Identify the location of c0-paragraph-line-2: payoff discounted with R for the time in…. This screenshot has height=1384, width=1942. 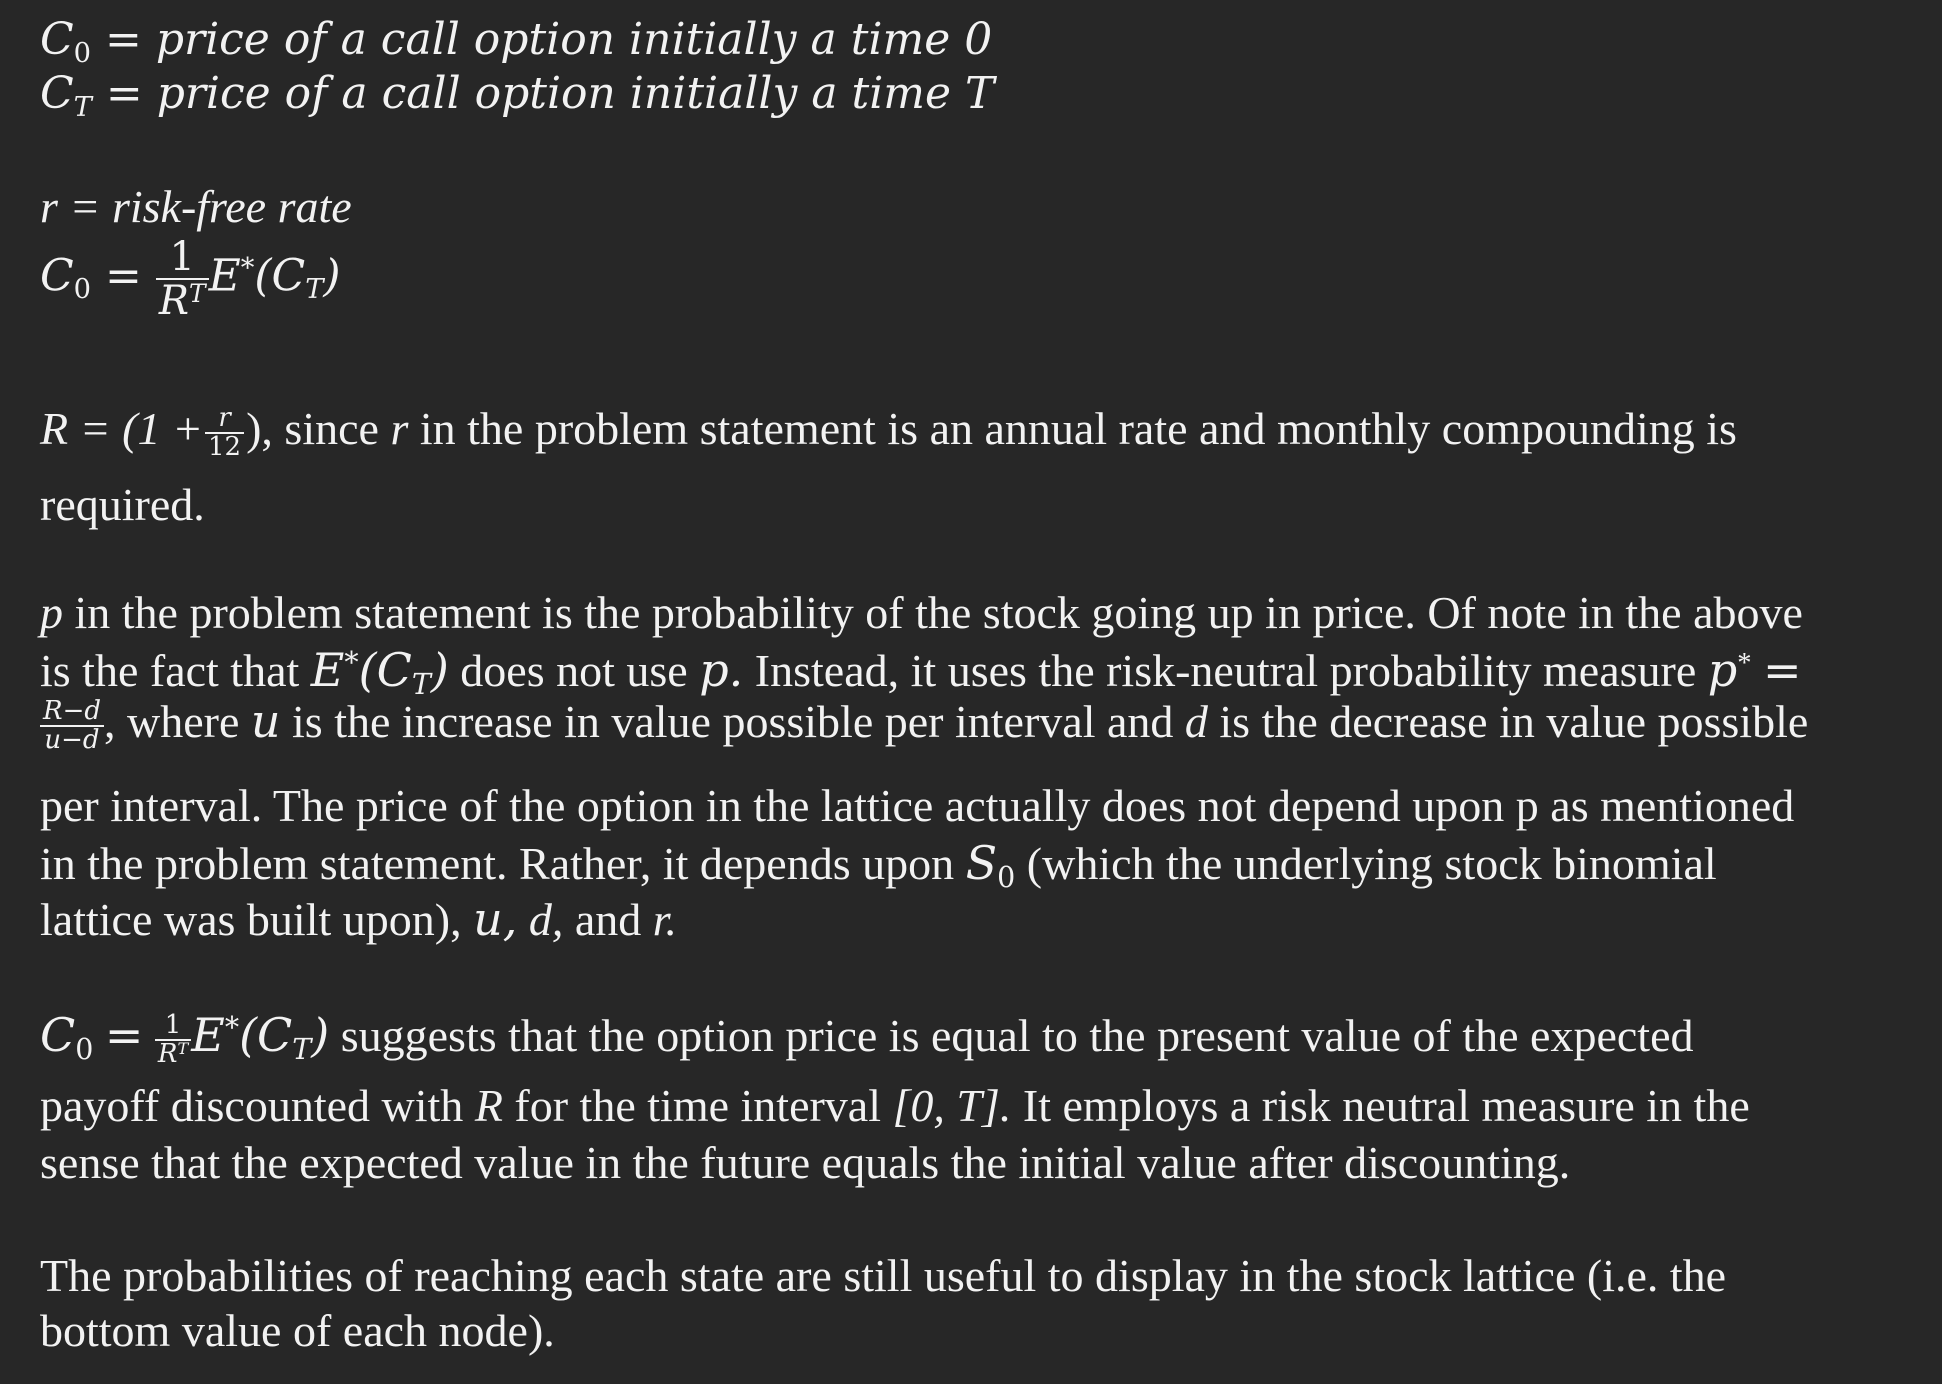
(895, 1105).